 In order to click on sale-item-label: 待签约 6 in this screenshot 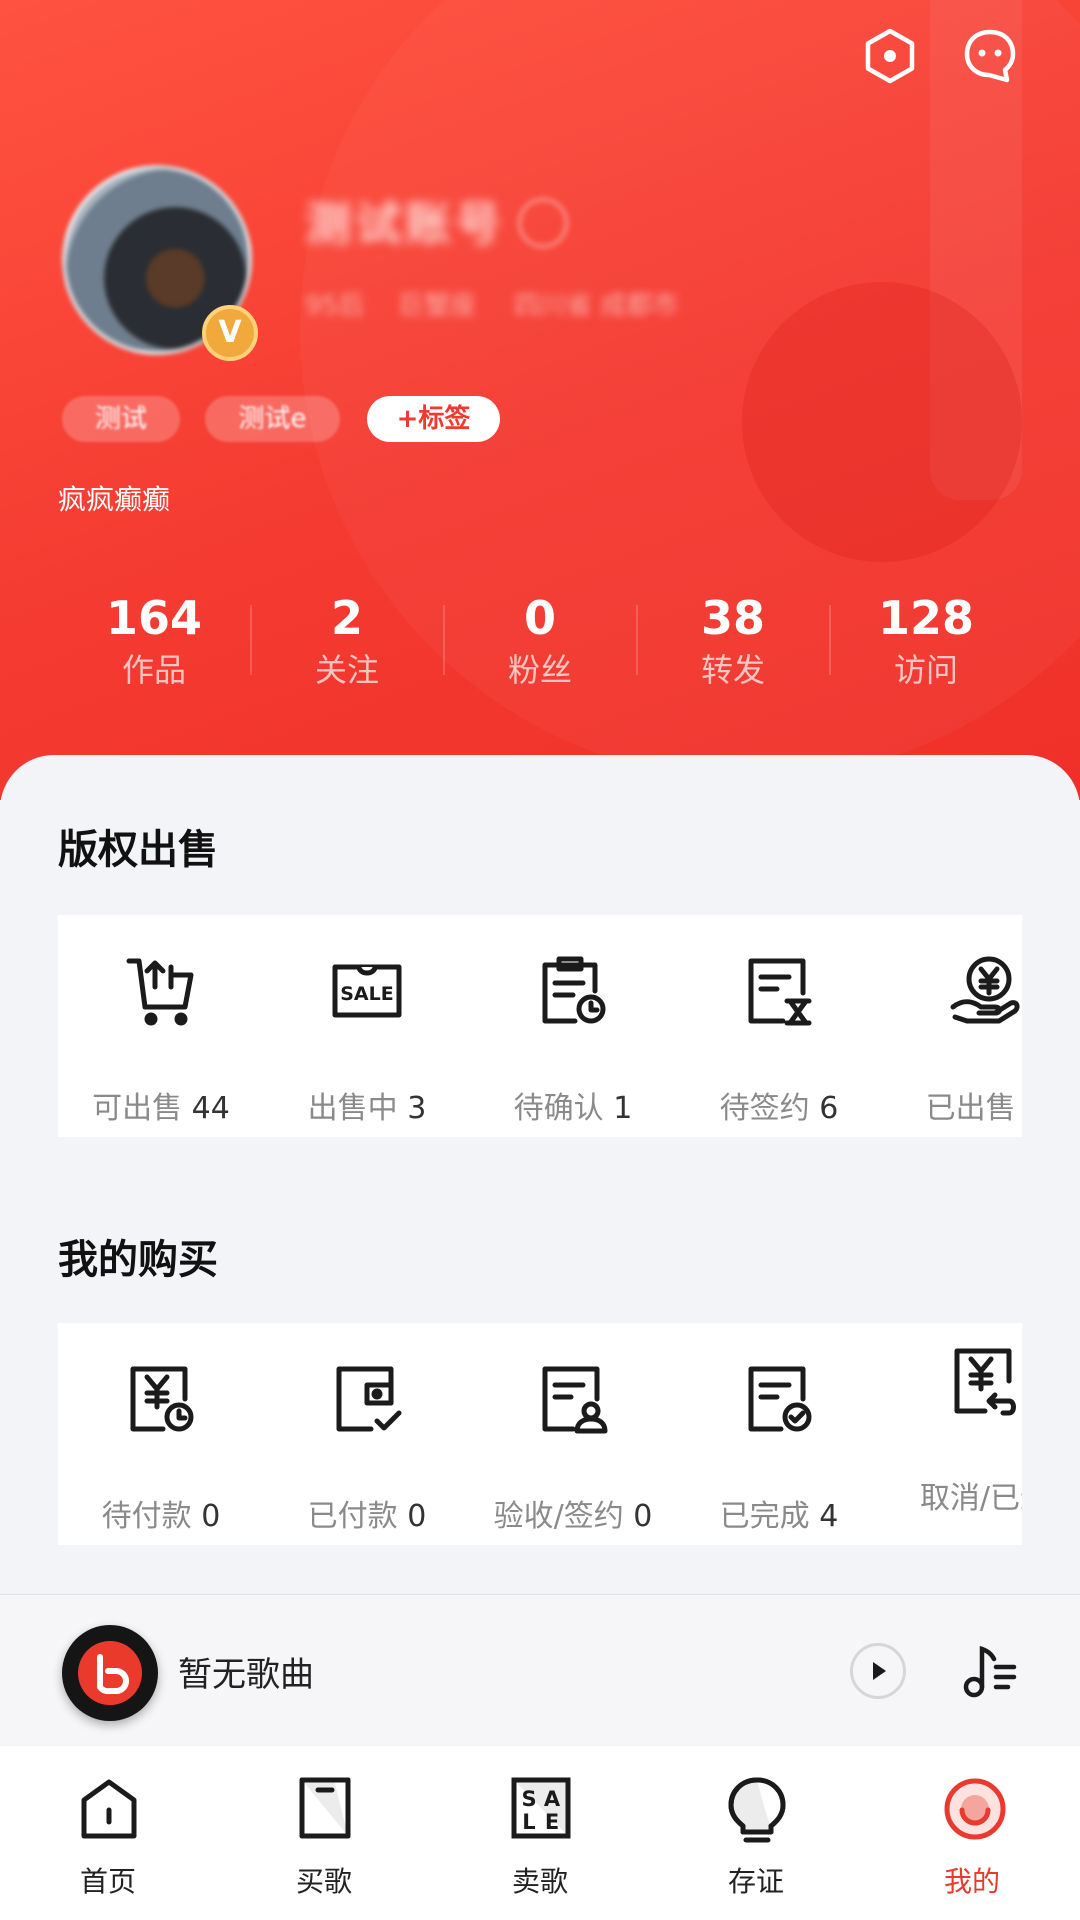, I will do `click(779, 1108)`.